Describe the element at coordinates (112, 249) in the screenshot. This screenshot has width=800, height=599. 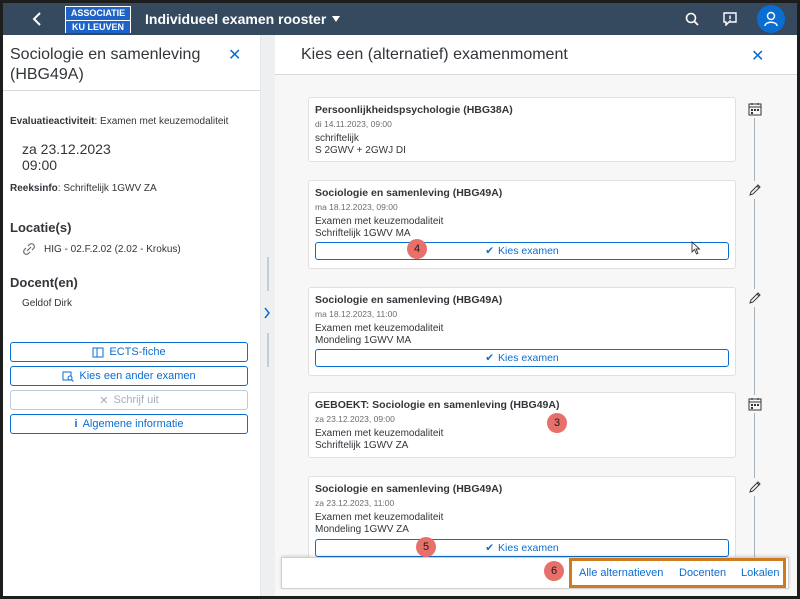
I see `locatie-value: HIG - 02.F.2.02 (2.02 - Krokus)` at that location.